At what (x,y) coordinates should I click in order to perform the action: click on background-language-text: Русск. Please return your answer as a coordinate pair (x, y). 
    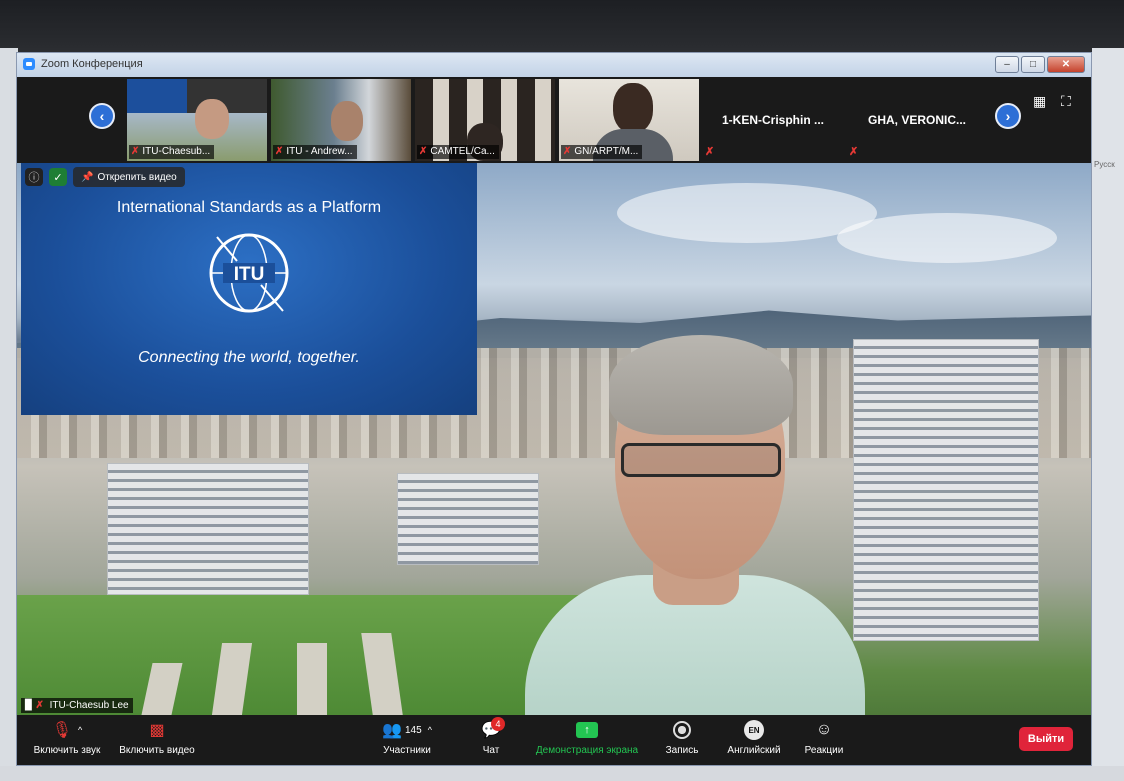
    Looking at the image, I should click on (1104, 164).